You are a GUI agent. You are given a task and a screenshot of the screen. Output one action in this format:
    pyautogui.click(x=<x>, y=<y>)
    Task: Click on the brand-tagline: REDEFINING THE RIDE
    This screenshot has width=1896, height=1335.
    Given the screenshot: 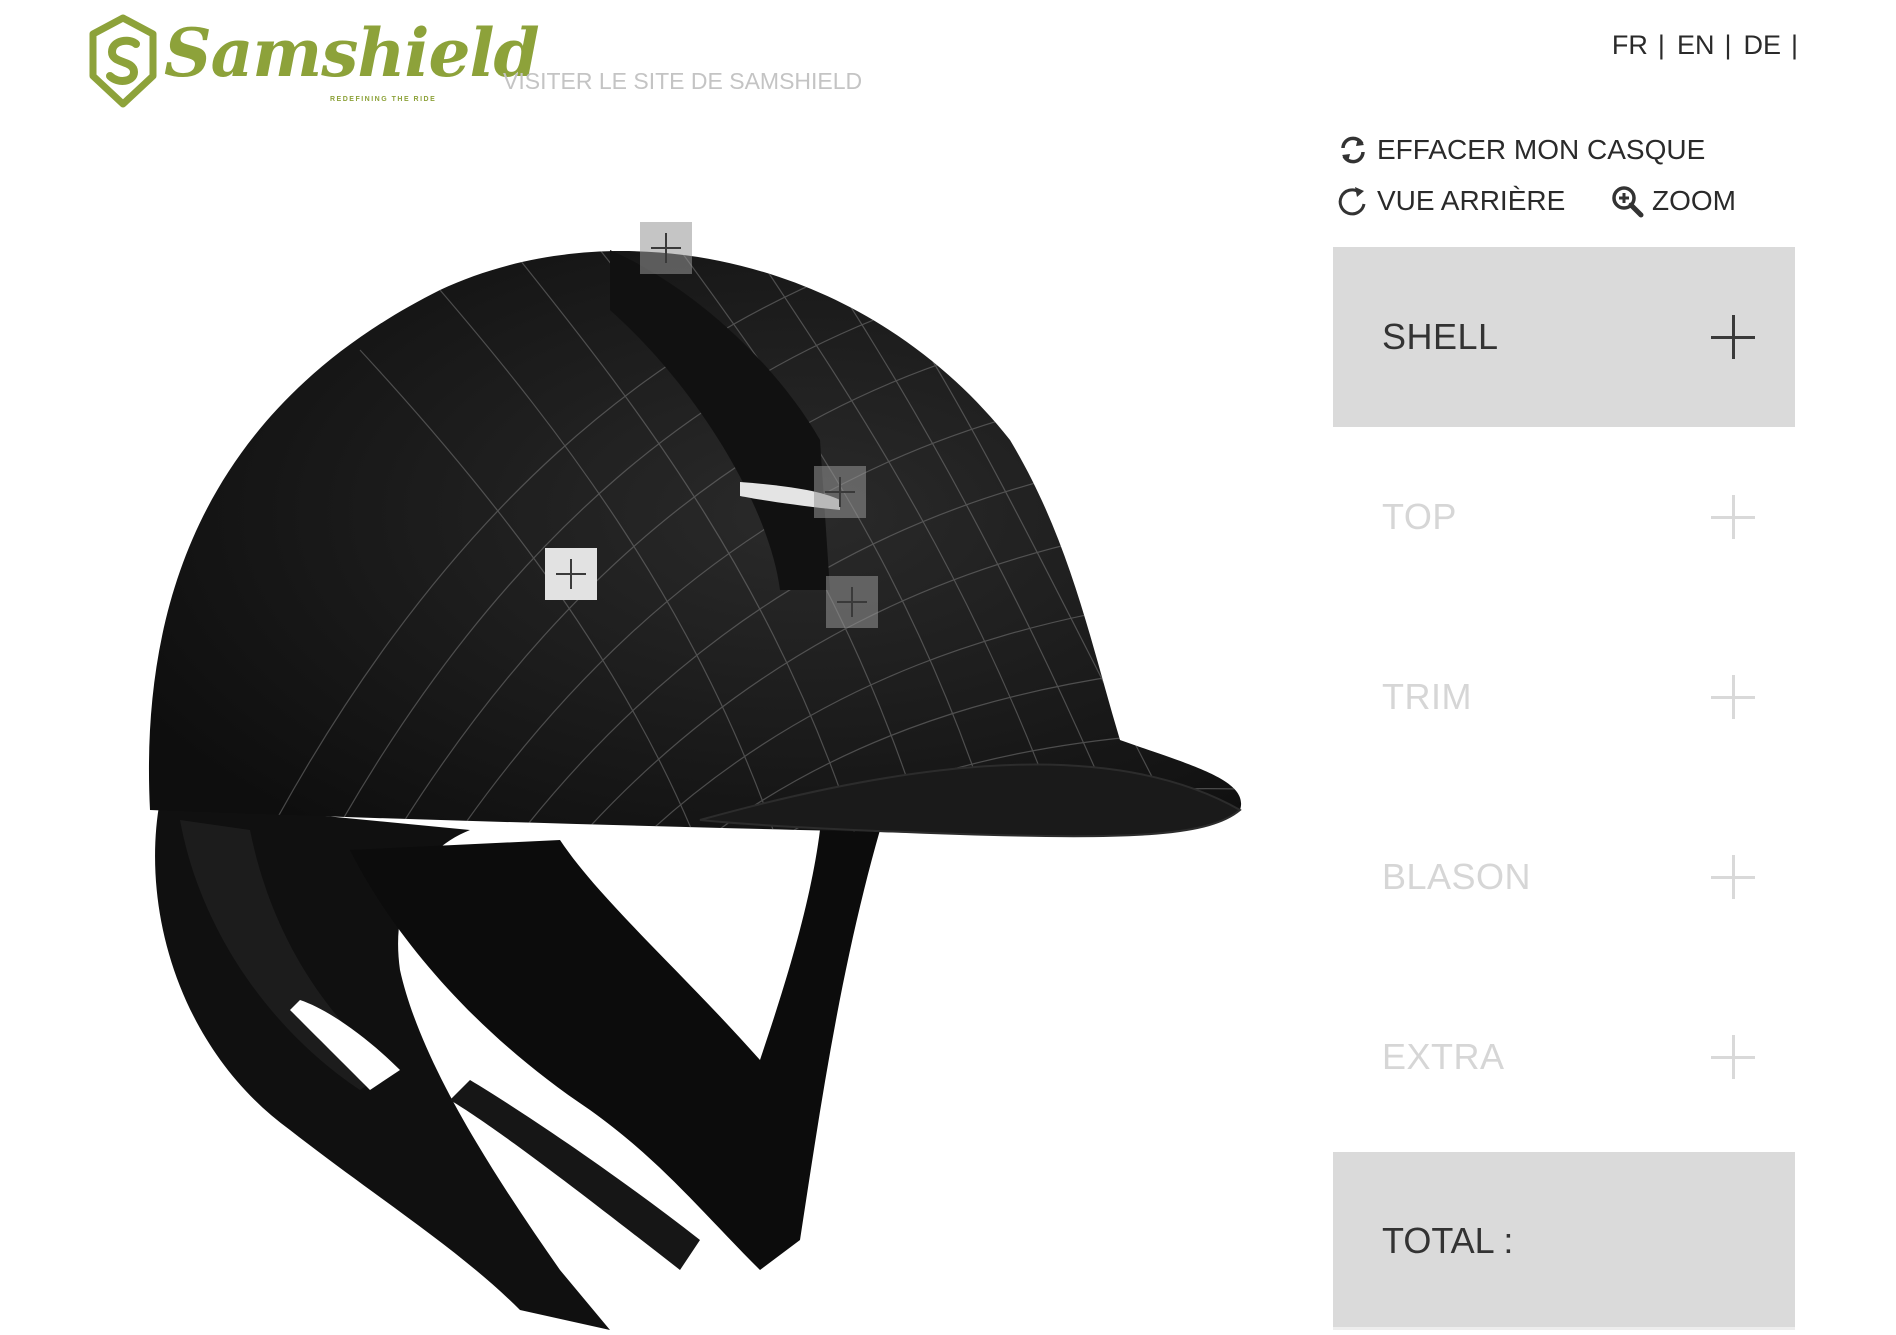 What is the action you would take?
    pyautogui.click(x=383, y=99)
    